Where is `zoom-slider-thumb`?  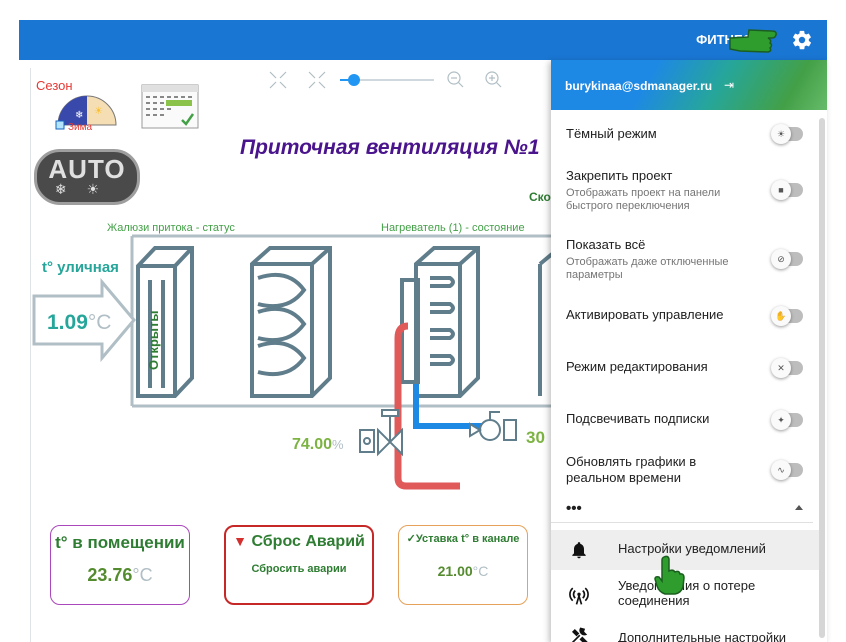
zoom-slider-thumb is located at coordinates (354, 80).